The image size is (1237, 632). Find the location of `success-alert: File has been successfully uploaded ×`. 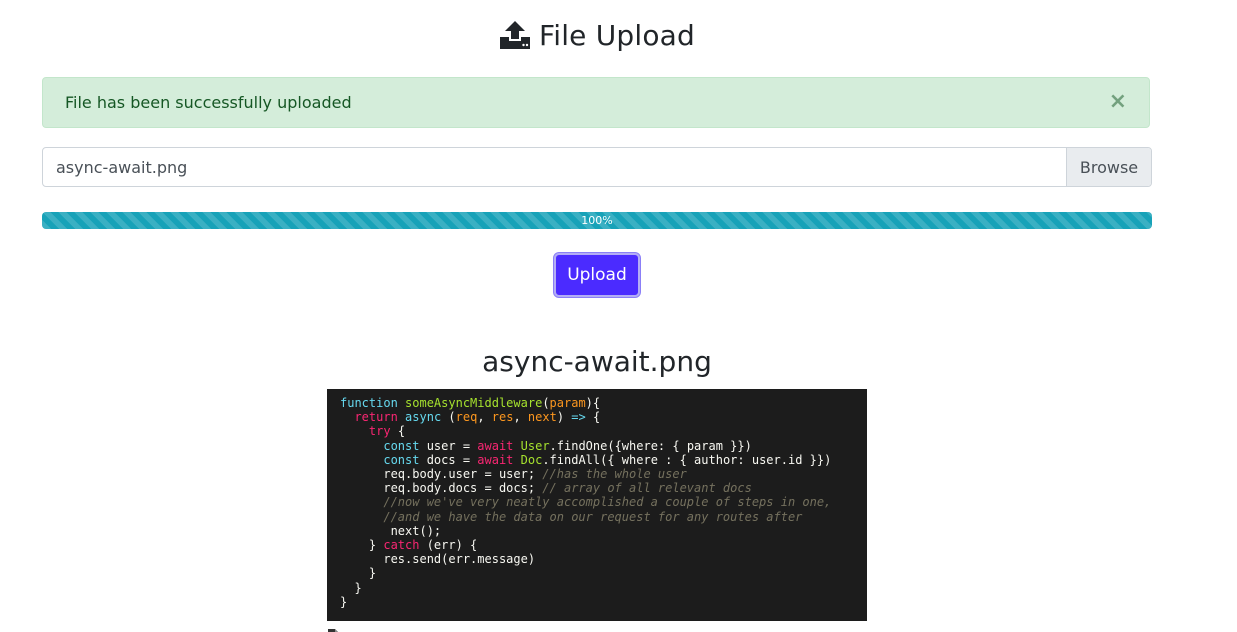

success-alert: File has been successfully uploaded × is located at coordinates (596, 102).